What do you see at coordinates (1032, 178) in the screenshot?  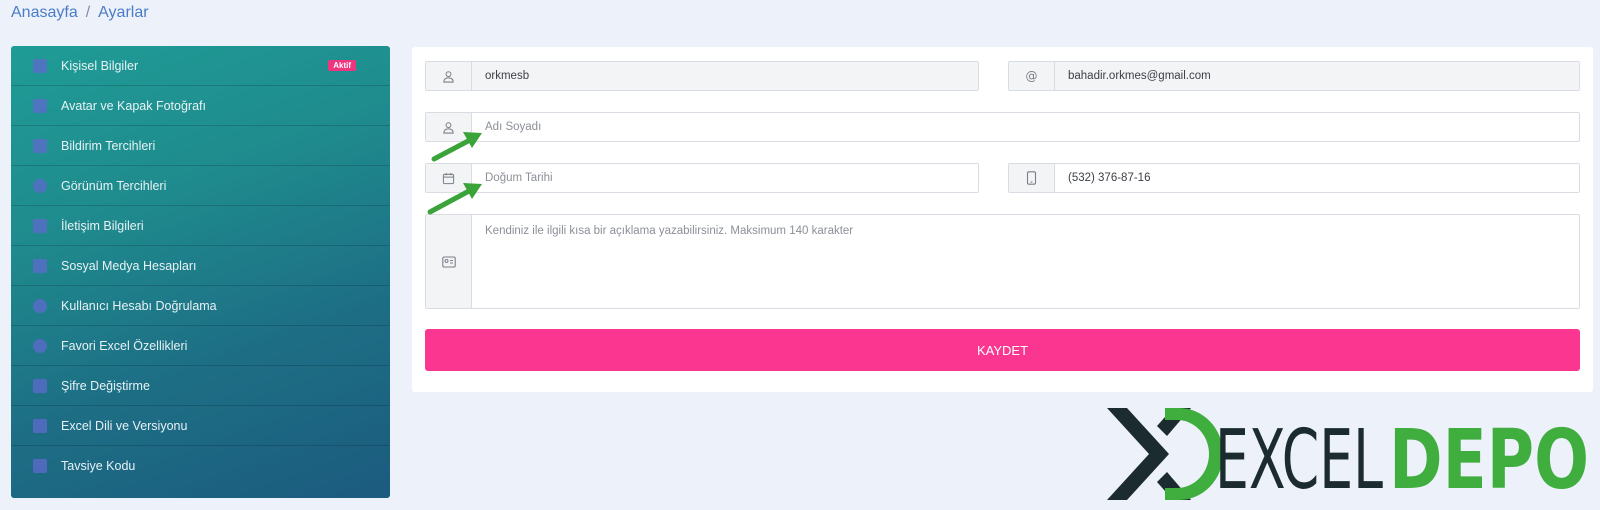 I see `phone-icon` at bounding box center [1032, 178].